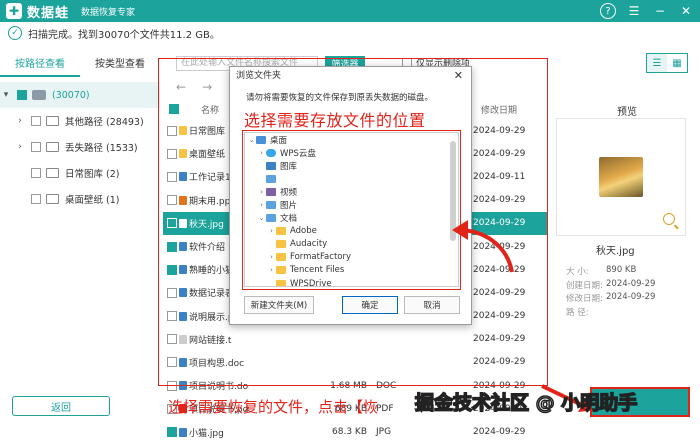  I want to click on meta-value: 890 KB, so click(621, 270).